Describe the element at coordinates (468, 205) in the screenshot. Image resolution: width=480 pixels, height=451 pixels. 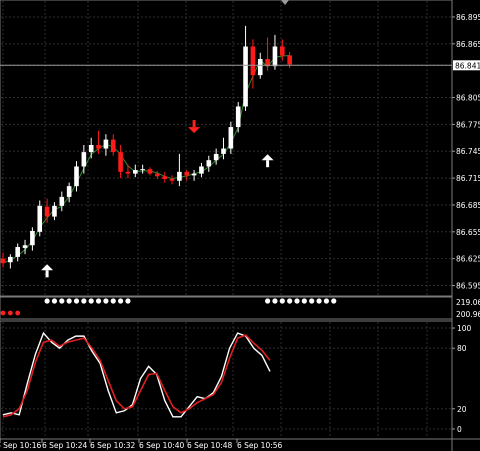
I see `price-tick-label: 86.685` at that location.